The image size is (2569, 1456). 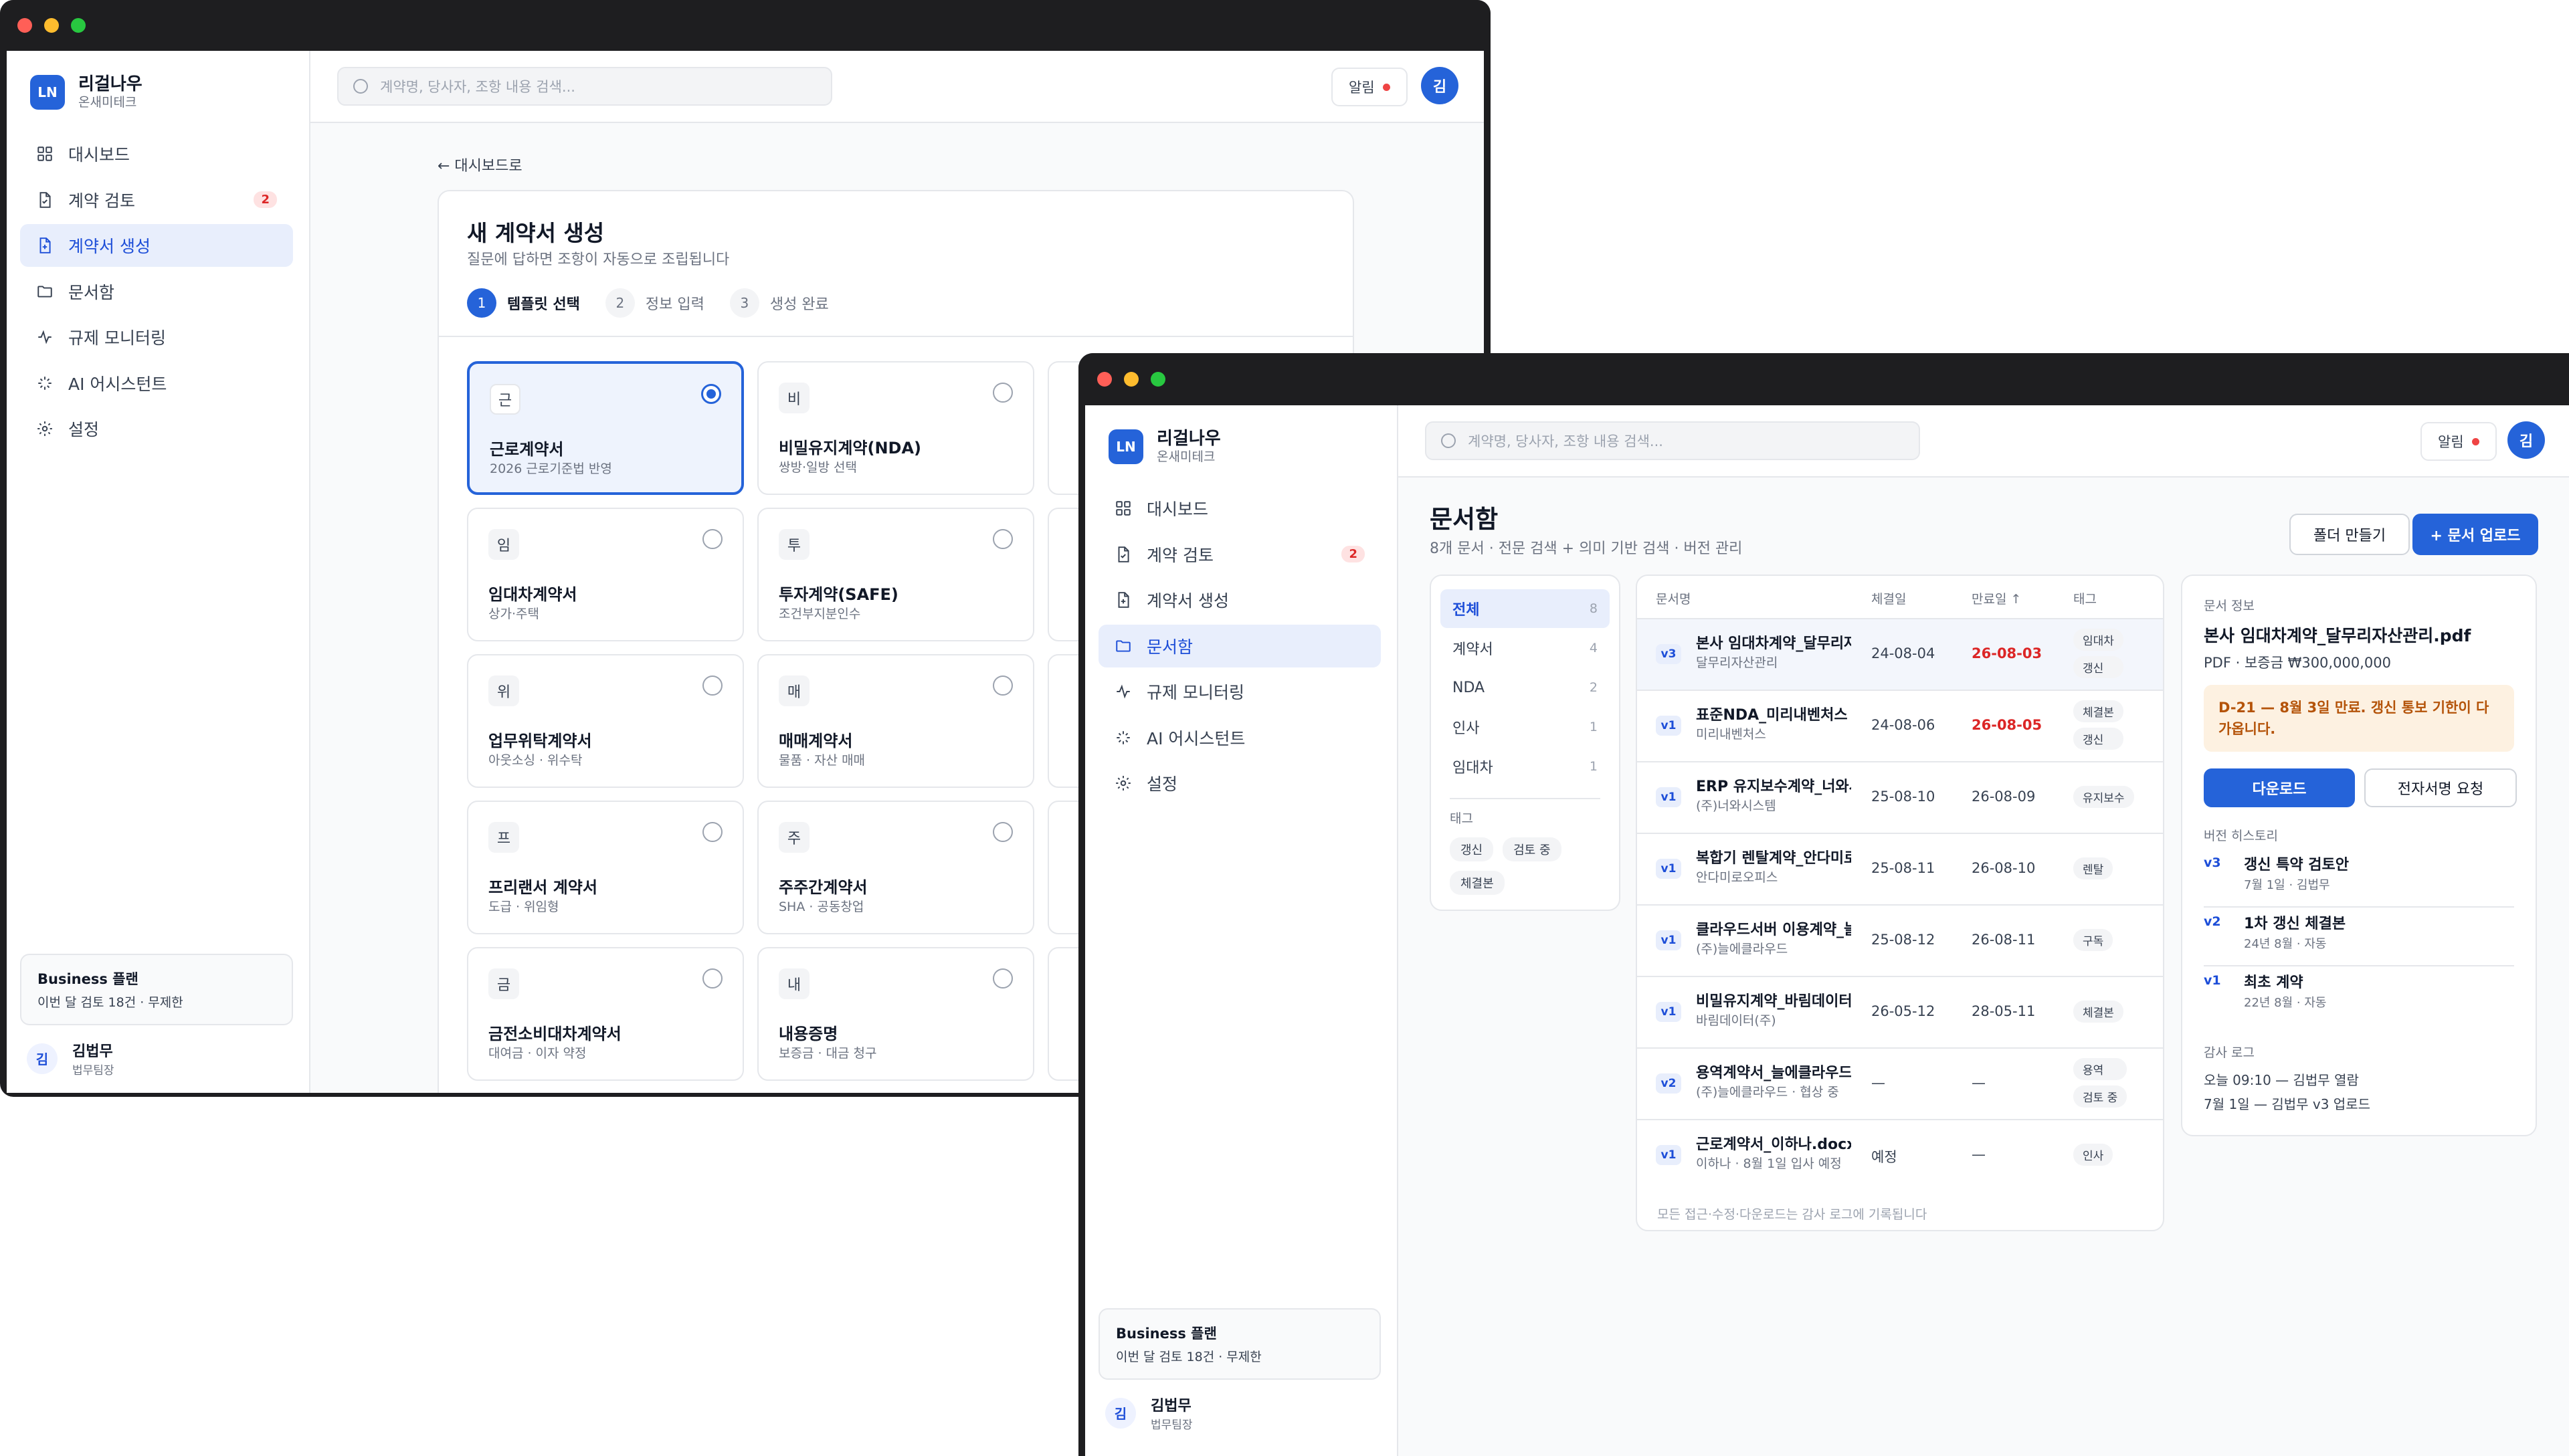 I want to click on sidebar-item-label: 대시보드, so click(x=99, y=155).